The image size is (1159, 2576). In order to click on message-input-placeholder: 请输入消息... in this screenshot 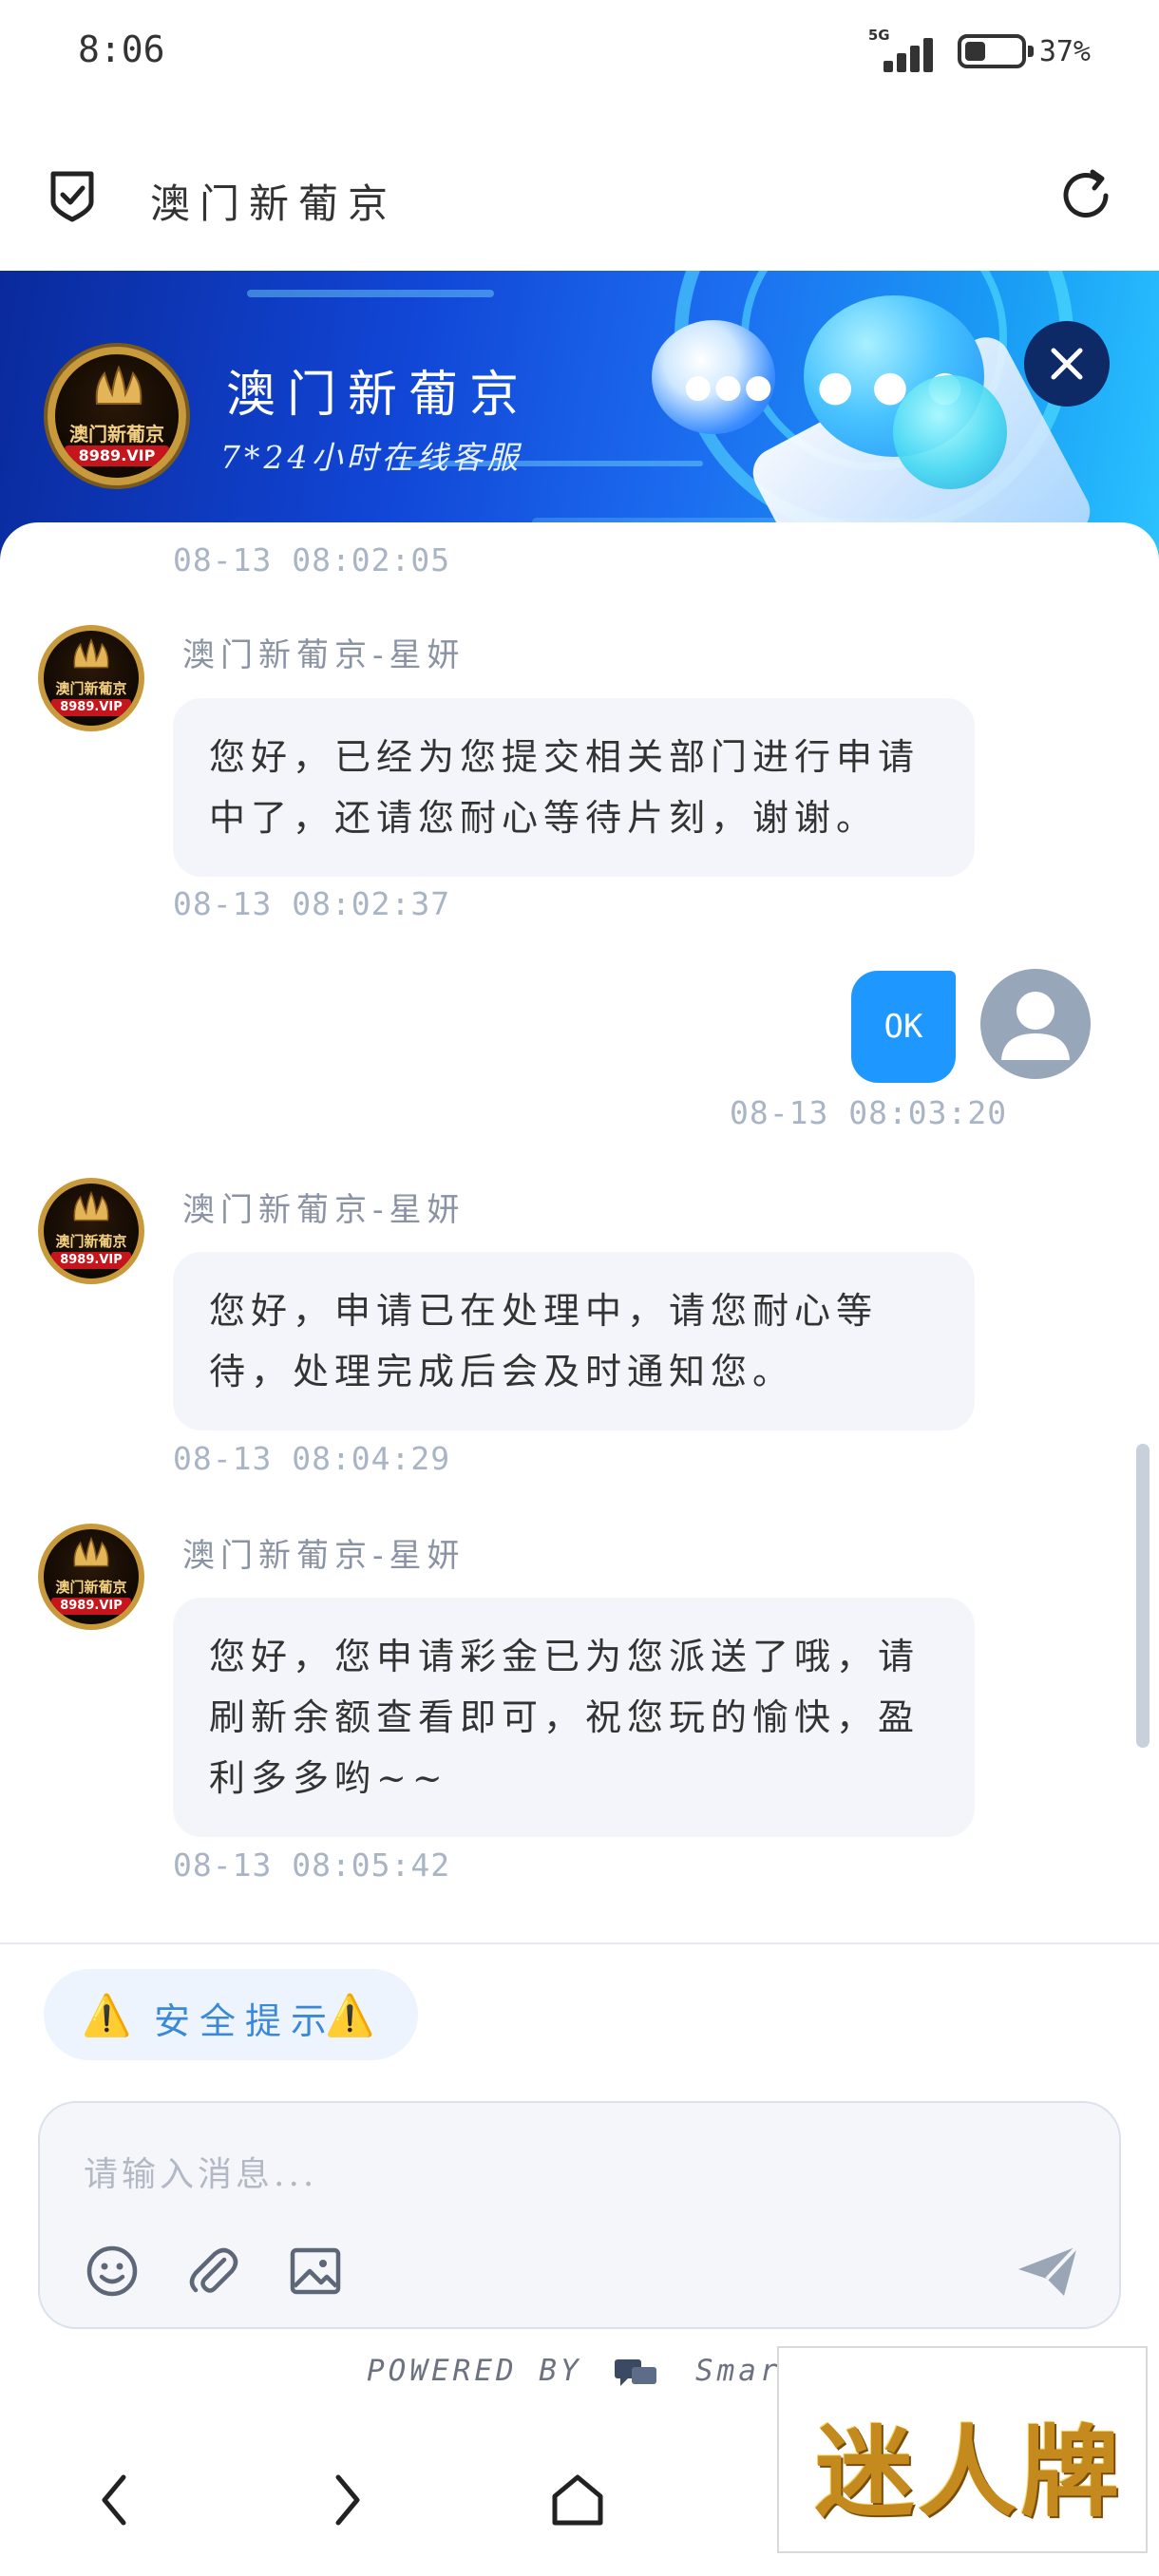, I will do `click(201, 2174)`.